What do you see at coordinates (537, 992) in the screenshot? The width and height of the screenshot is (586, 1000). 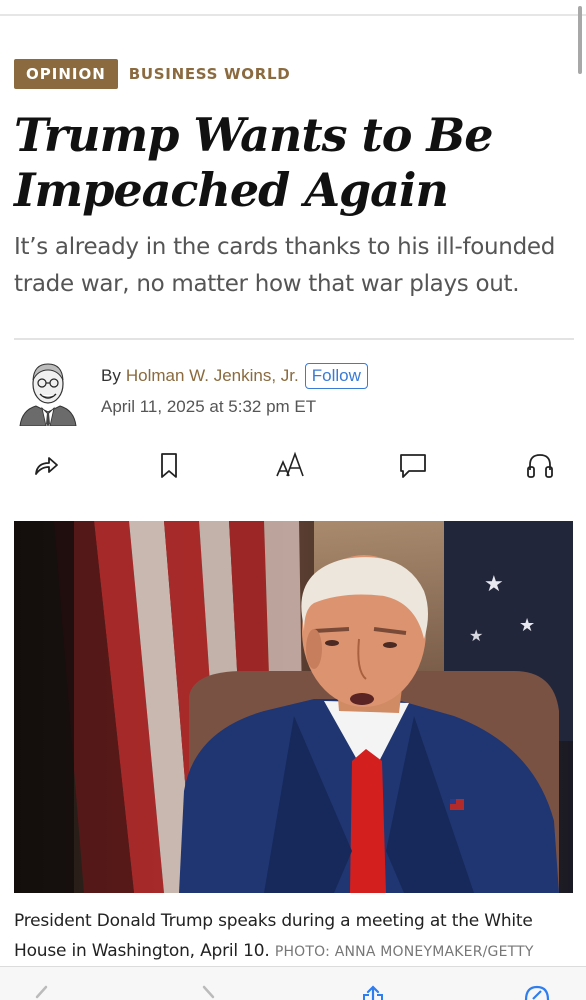 I see `compass-icon` at bounding box center [537, 992].